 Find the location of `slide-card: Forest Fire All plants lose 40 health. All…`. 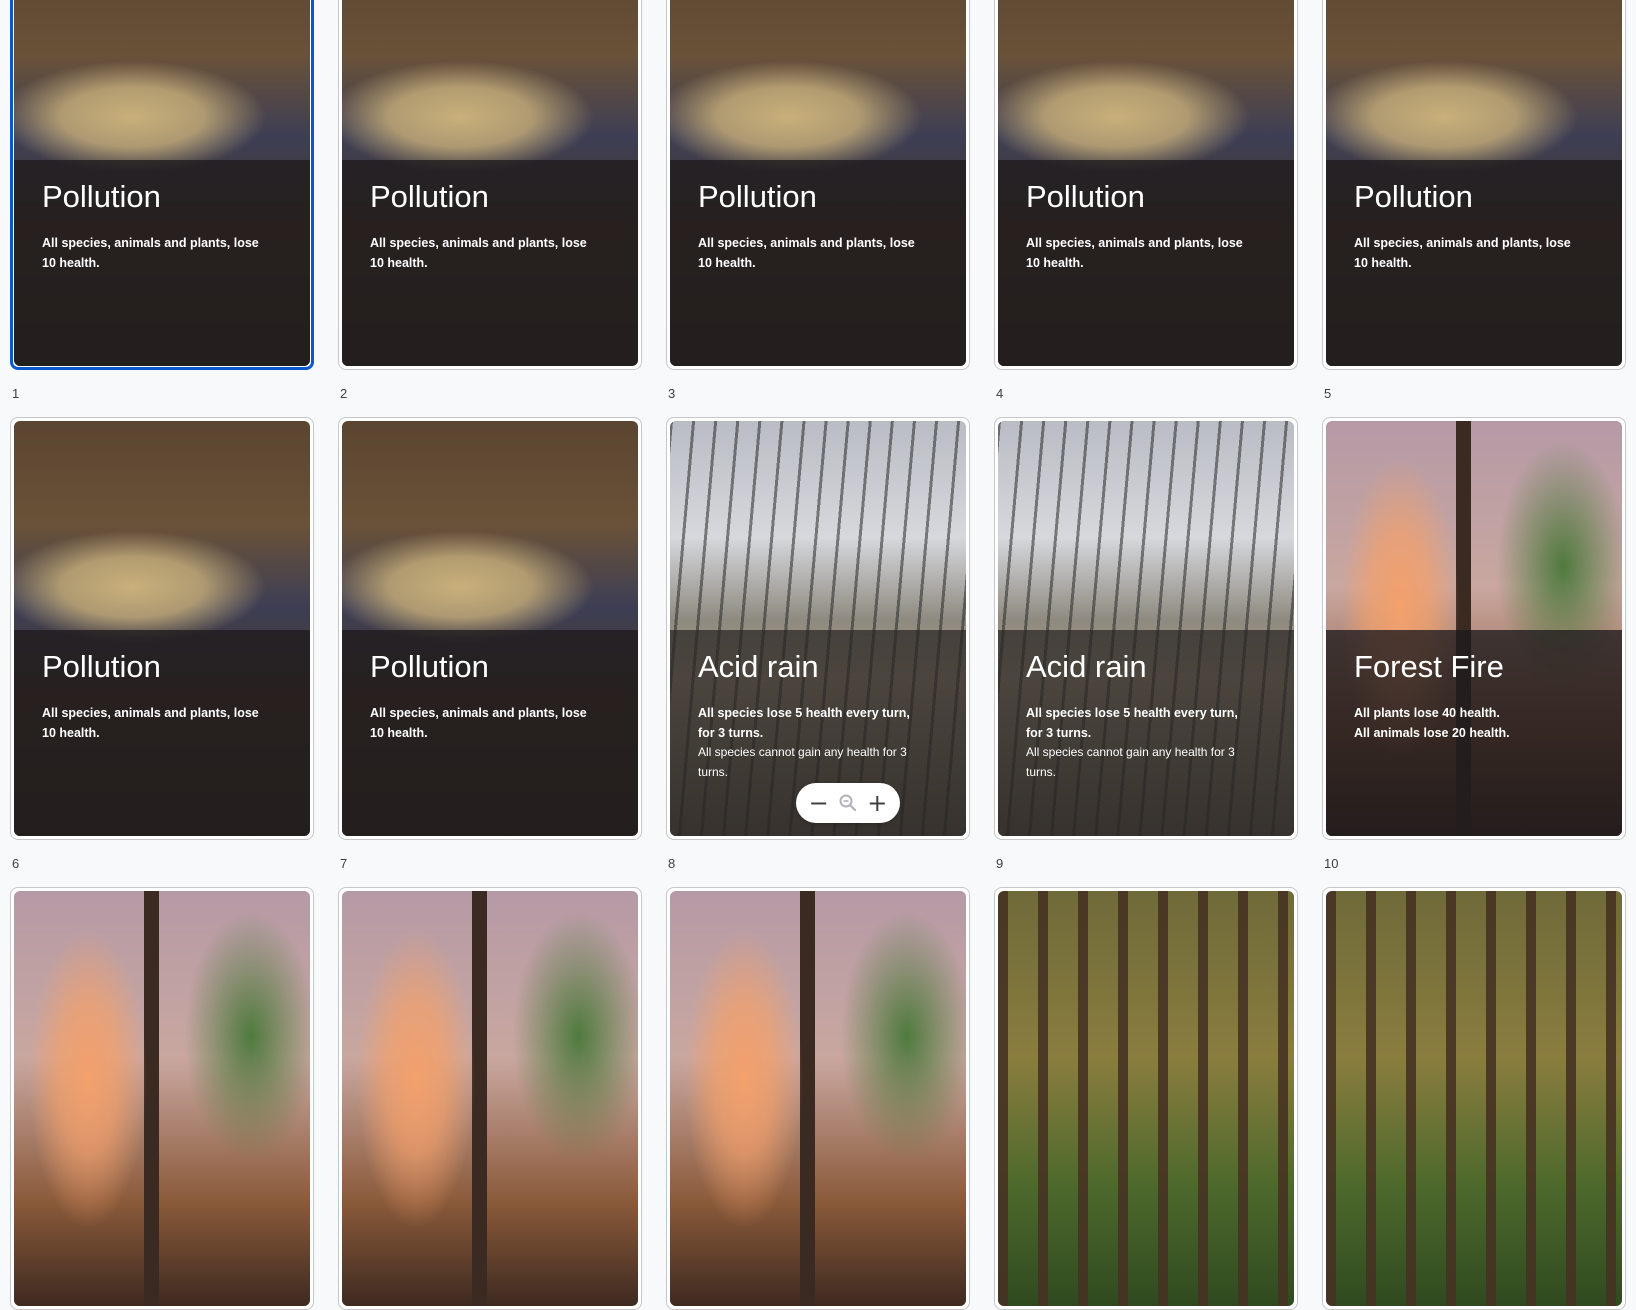

slide-card: Forest Fire All plants lose 40 health. All… is located at coordinates (1474, 628).